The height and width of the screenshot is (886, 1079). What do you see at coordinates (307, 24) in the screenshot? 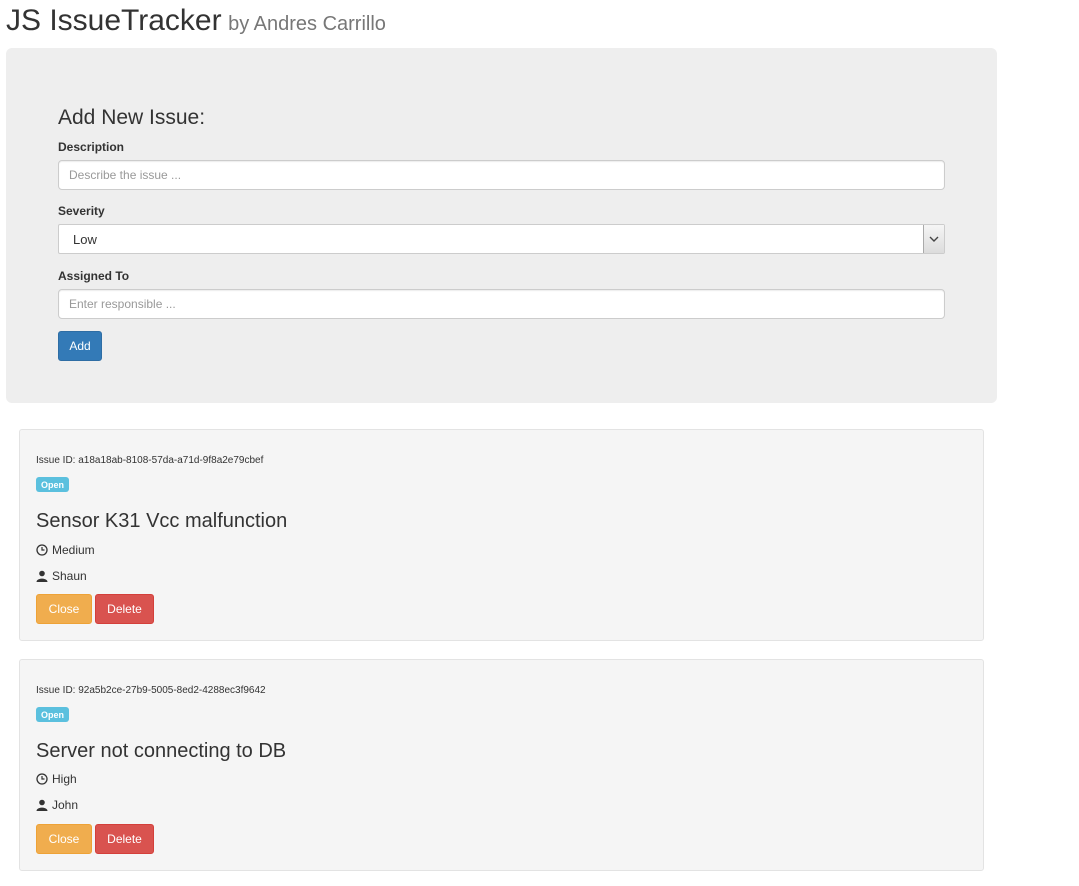
I see `author-byline: by Andres Carrillo` at bounding box center [307, 24].